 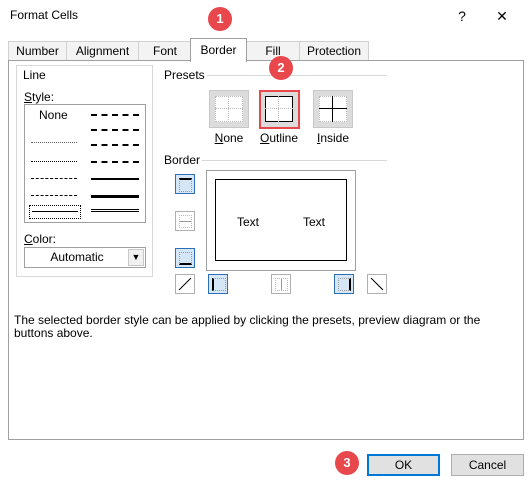 I want to click on border-right-button, so click(x=344, y=284).